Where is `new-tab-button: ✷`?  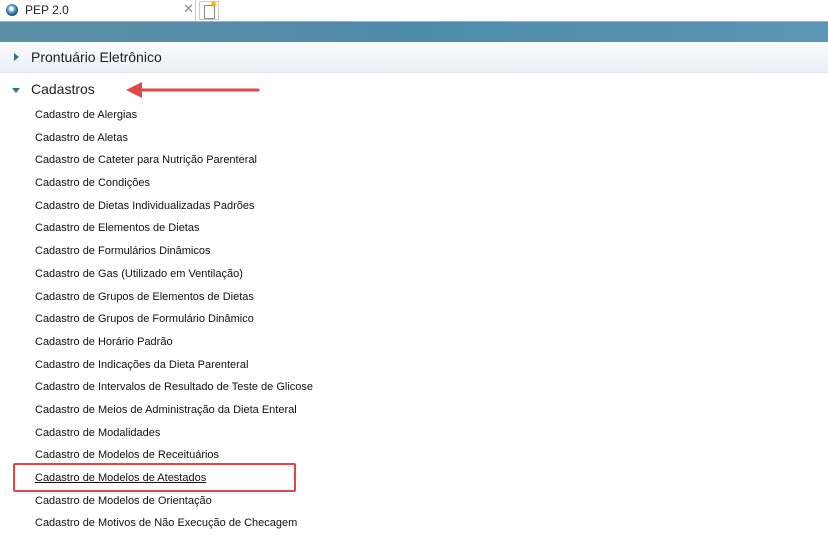 new-tab-button: ✷ is located at coordinates (209, 10).